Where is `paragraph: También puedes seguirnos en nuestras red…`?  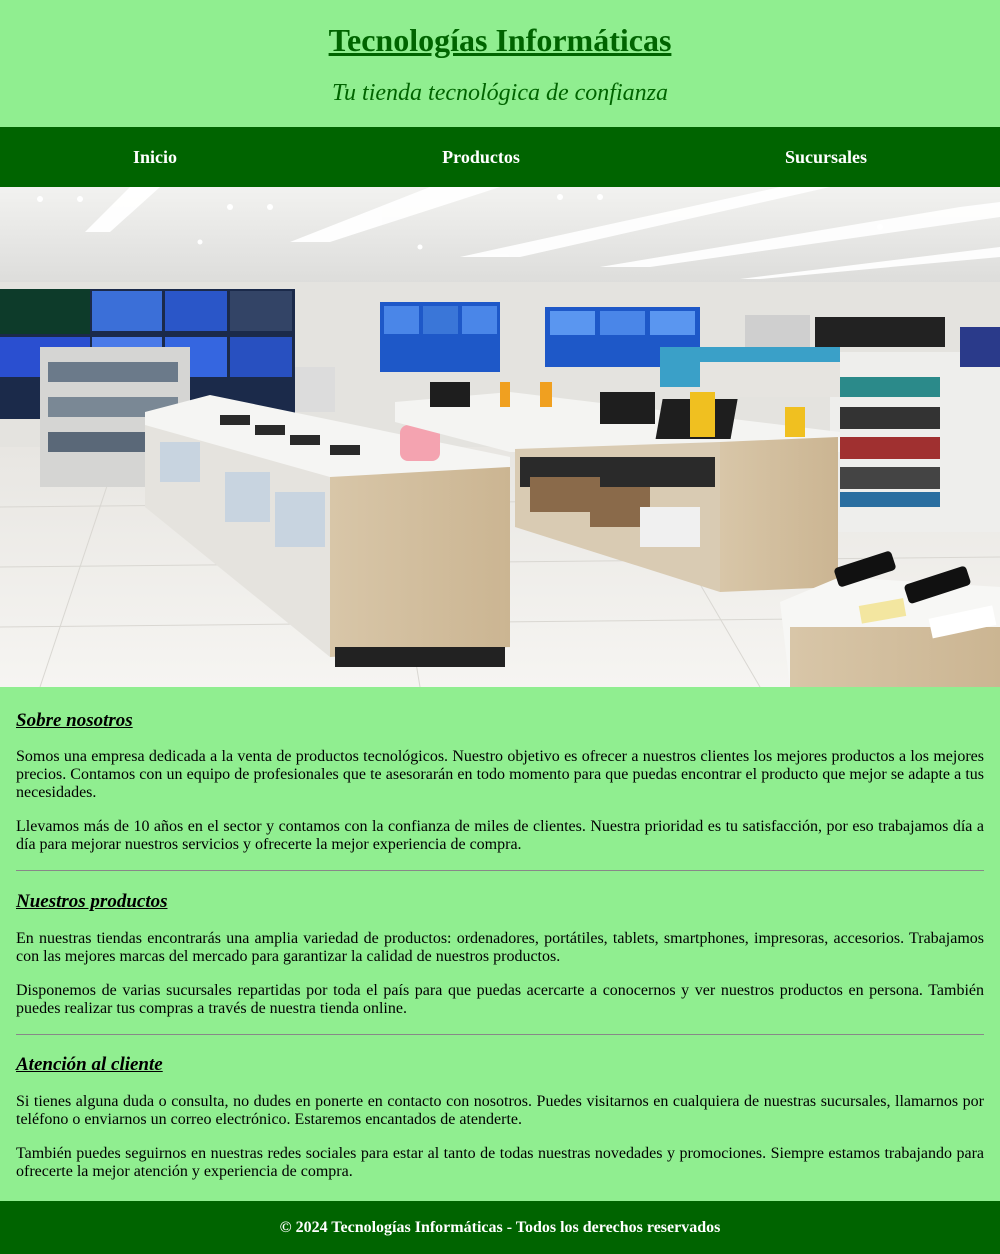 paragraph: También puedes seguirnos en nuestras red… is located at coordinates (500, 1162).